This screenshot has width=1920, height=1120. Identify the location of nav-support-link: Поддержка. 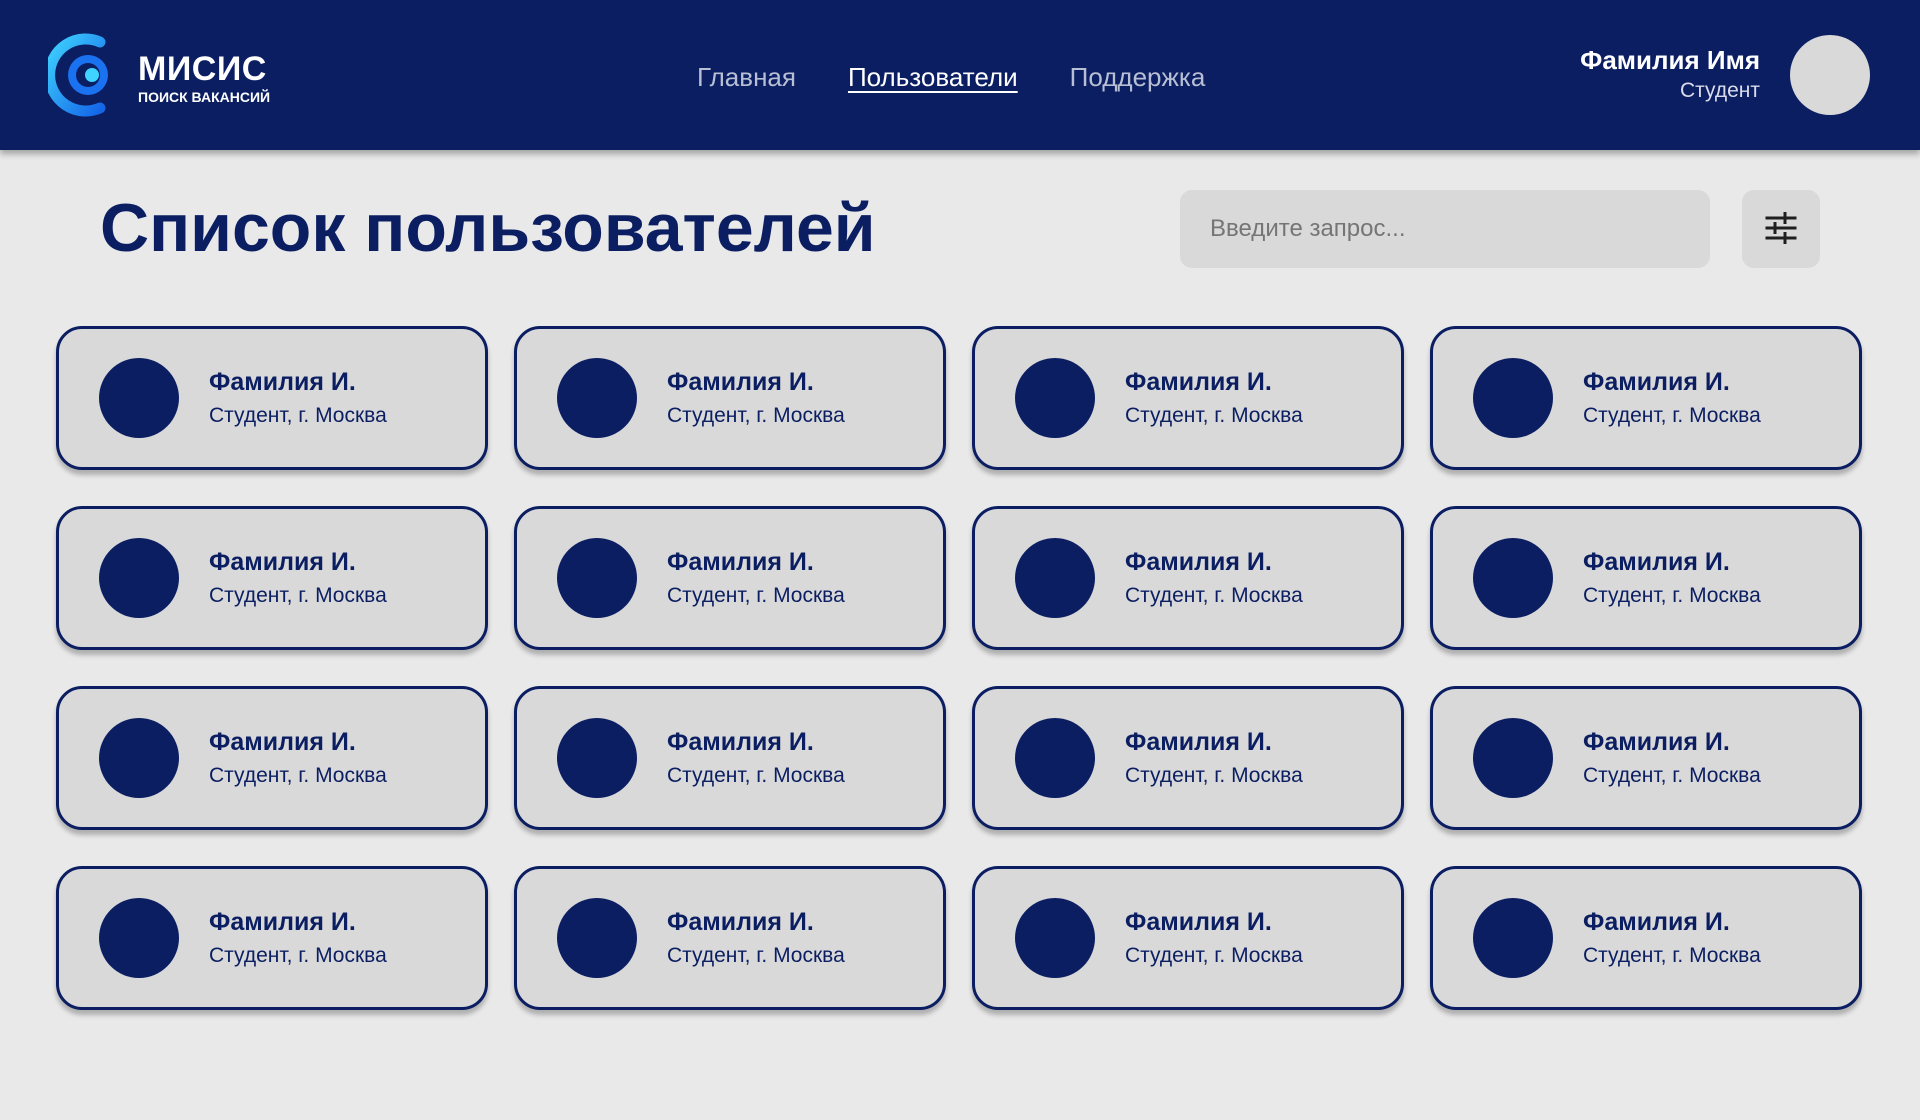
(1138, 77).